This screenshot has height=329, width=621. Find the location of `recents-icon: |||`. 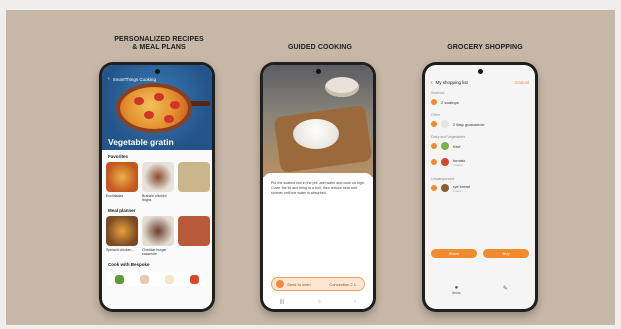

recents-icon: ||| is located at coordinates (282, 302).